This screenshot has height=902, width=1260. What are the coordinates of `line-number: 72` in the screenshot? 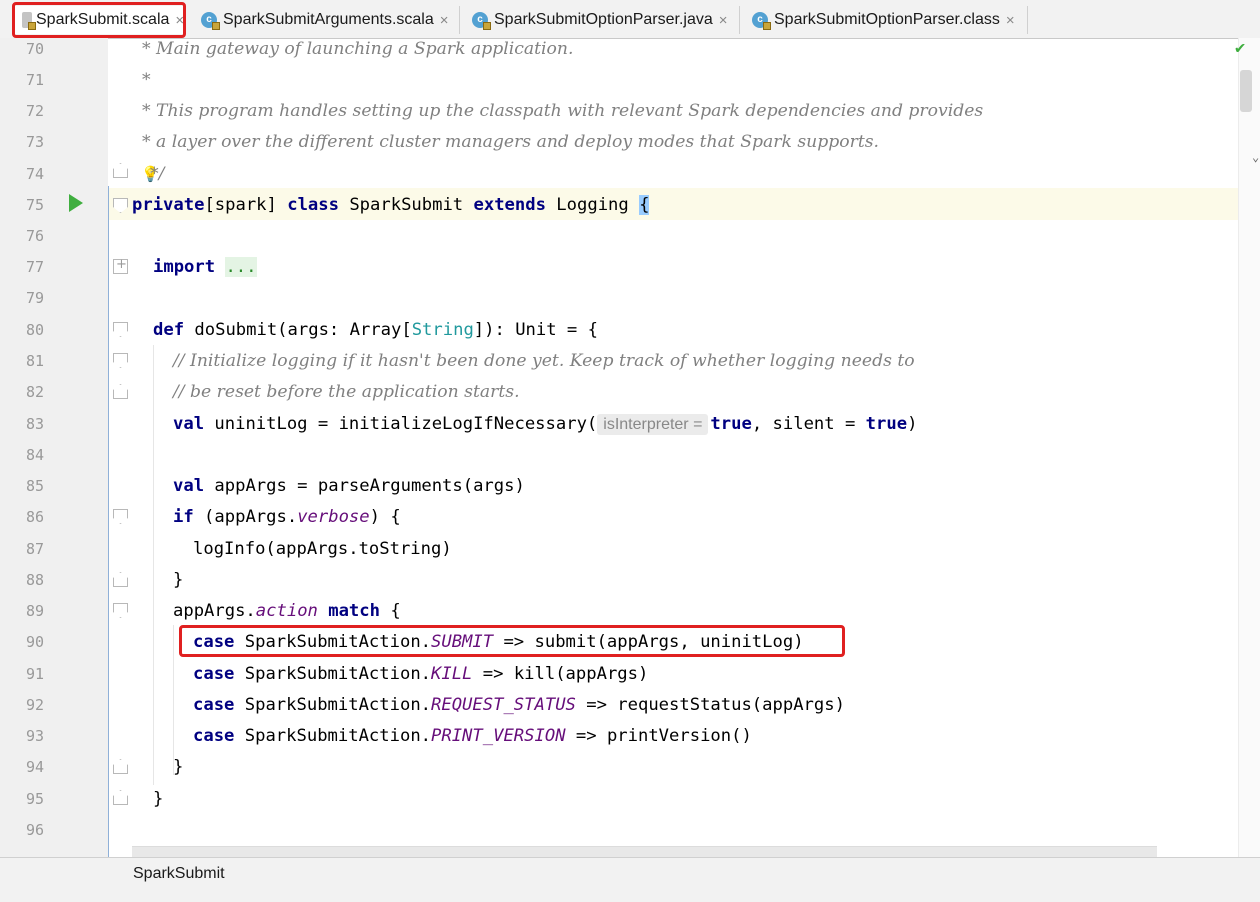 It's located at (34, 111).